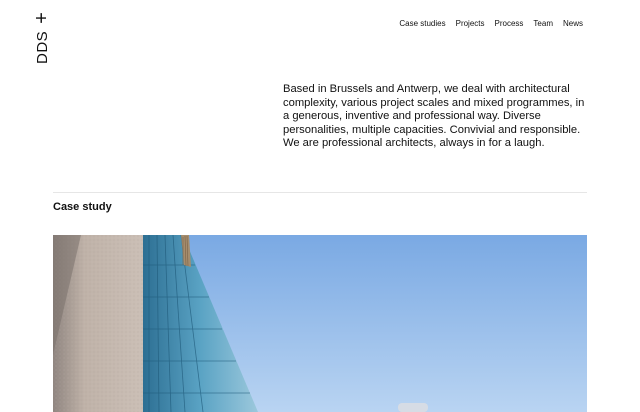 This screenshot has width=640, height=412. Describe the element at coordinates (573, 23) in the screenshot. I see `nav-news: News` at that location.